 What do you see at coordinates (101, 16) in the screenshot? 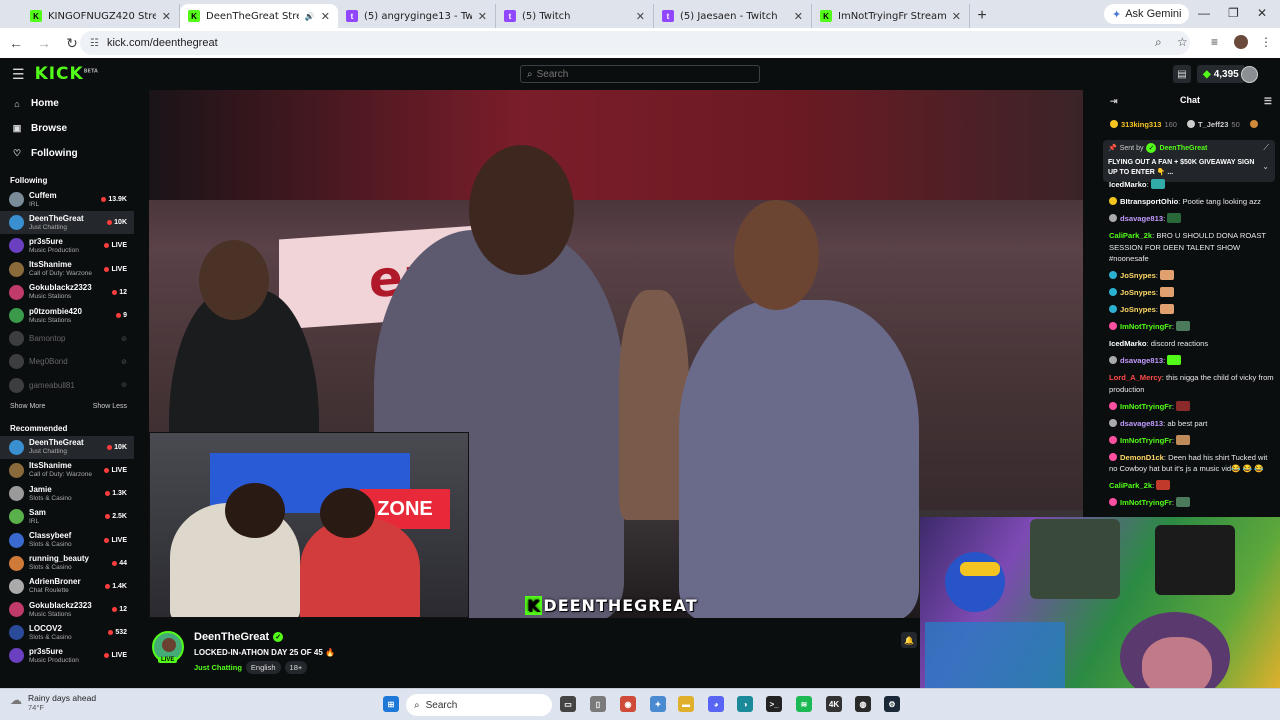
I see `browser-tab: K KINGOFNUGZ420 Stream - Wa ✕` at bounding box center [101, 16].